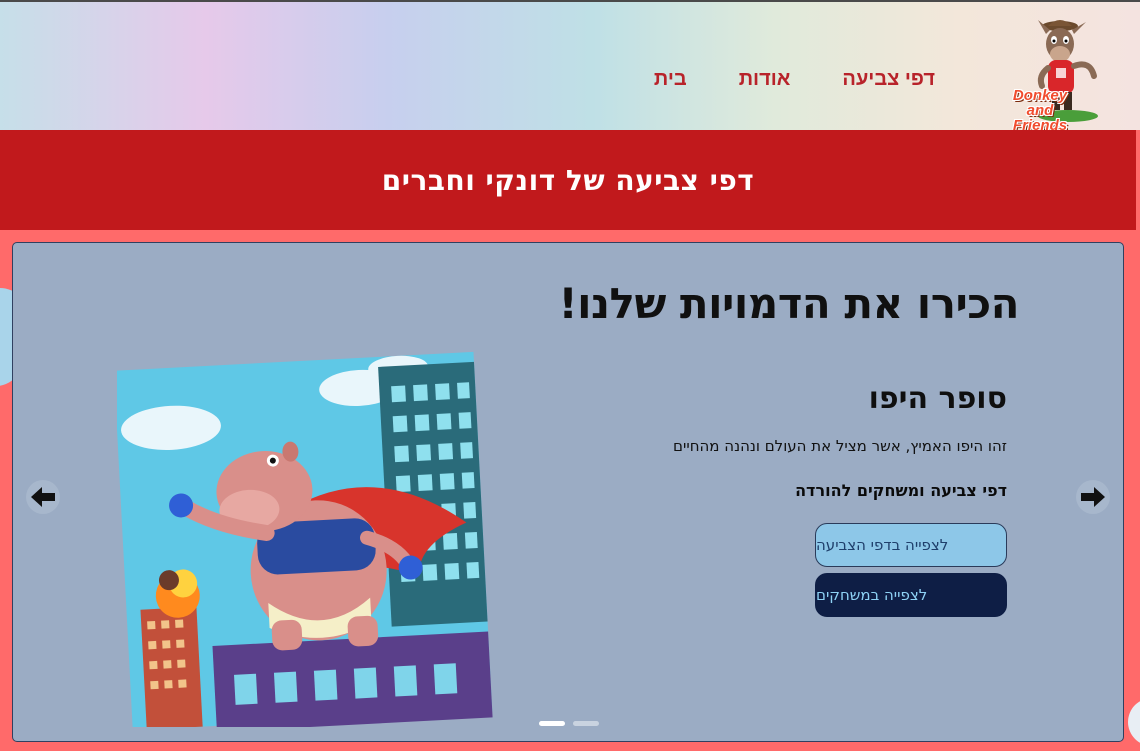 Image resolution: width=1140 pixels, height=751 pixels. I want to click on character-downloads-heading: דפי צביעה ומשחקים להורדה, so click(901, 490).